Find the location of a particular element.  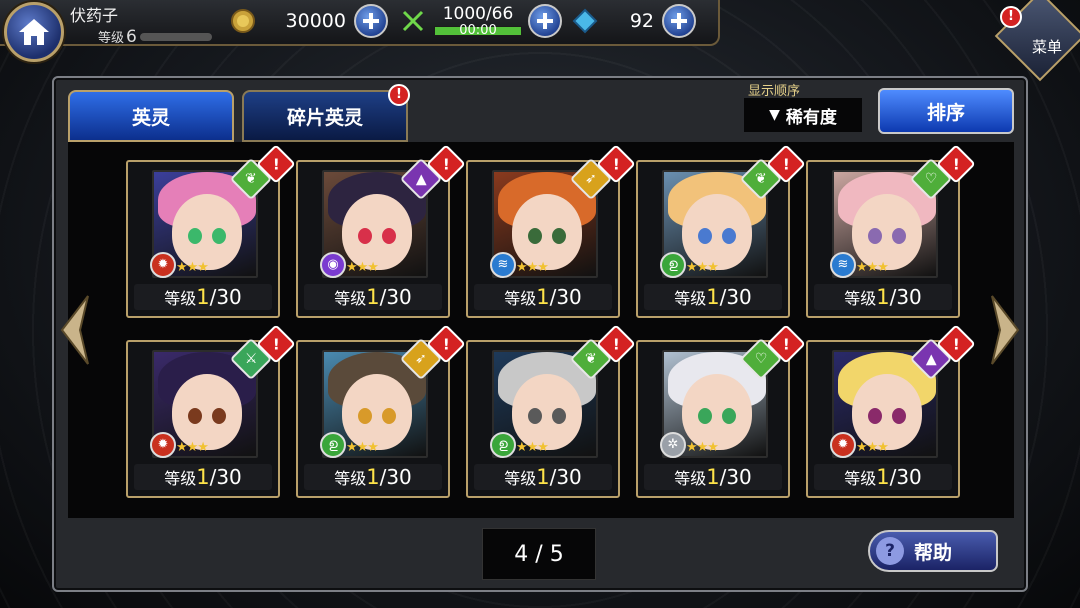

sort-order-value: 稀有度 is located at coordinates (811, 117).